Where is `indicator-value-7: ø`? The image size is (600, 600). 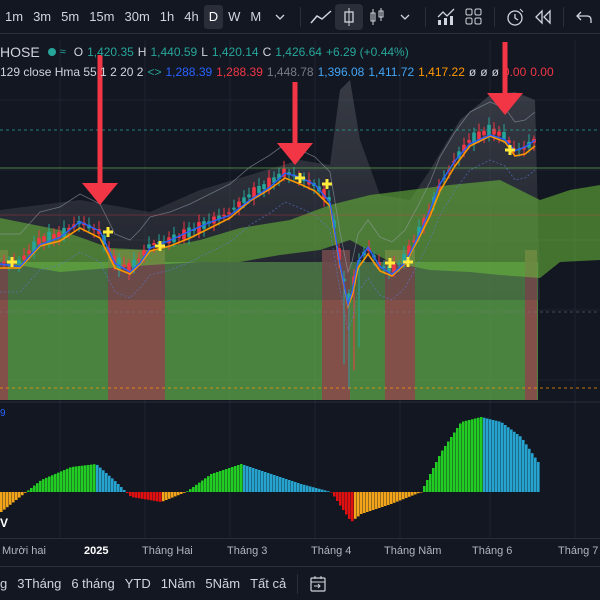
indicator-value-7: ø is located at coordinates (472, 72).